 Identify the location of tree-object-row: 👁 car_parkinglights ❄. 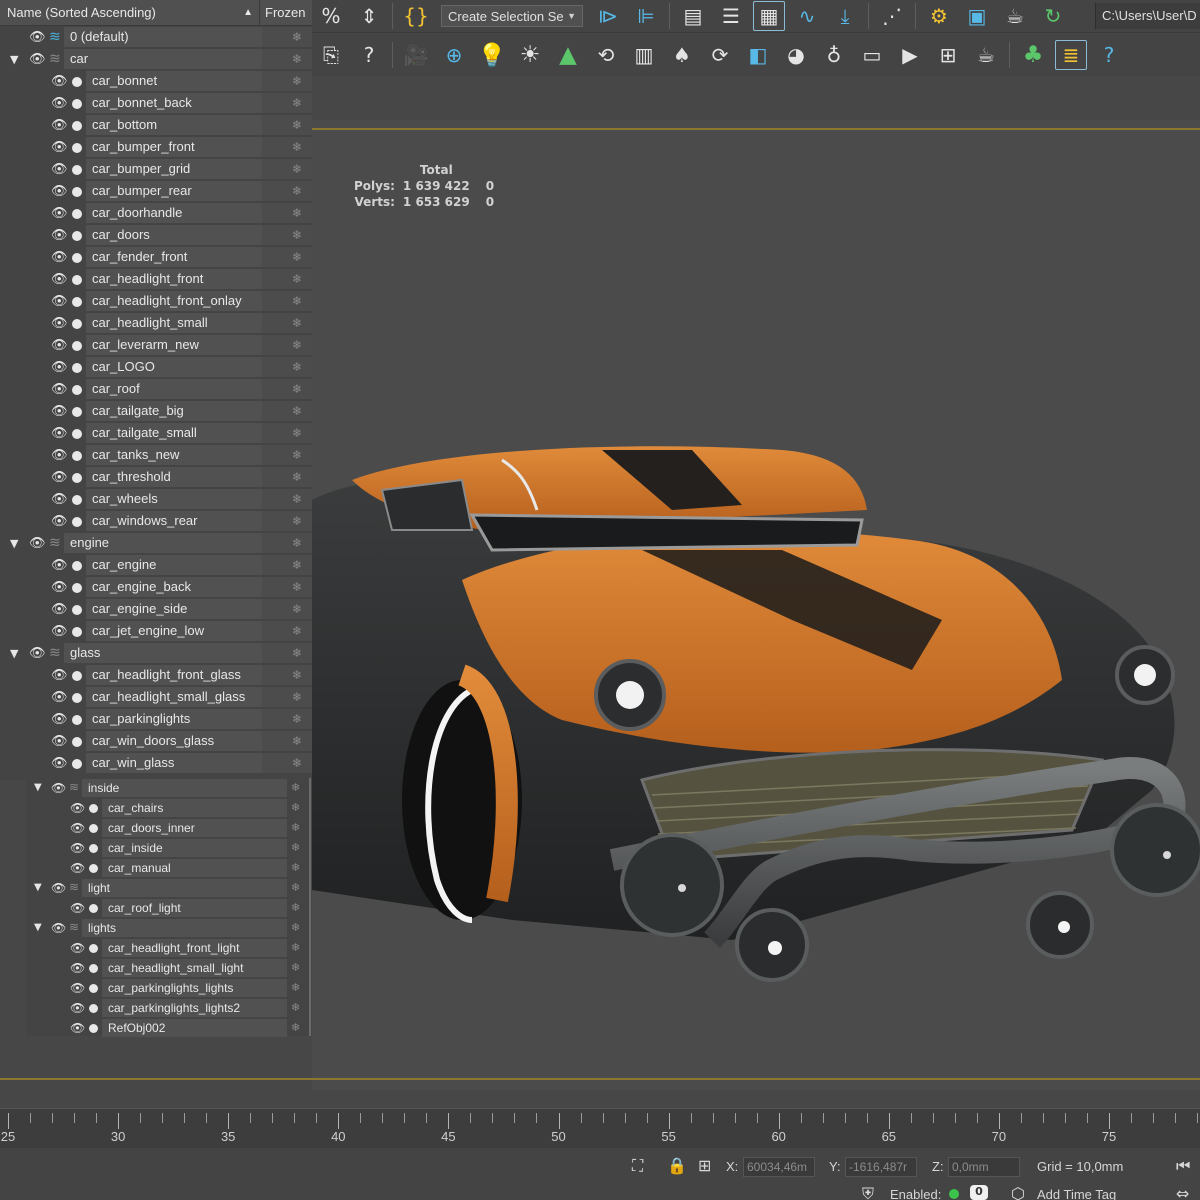
(156, 719).